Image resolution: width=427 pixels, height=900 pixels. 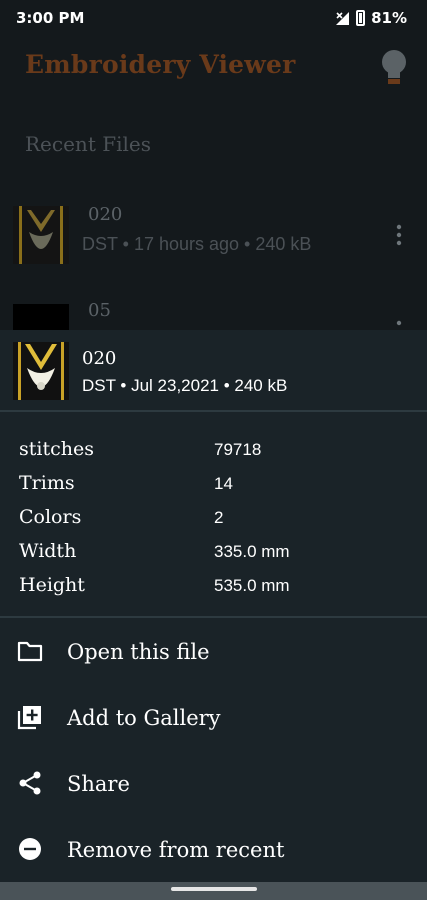 What do you see at coordinates (252, 585) in the screenshot?
I see `detail-value: 535.0 mm` at bounding box center [252, 585].